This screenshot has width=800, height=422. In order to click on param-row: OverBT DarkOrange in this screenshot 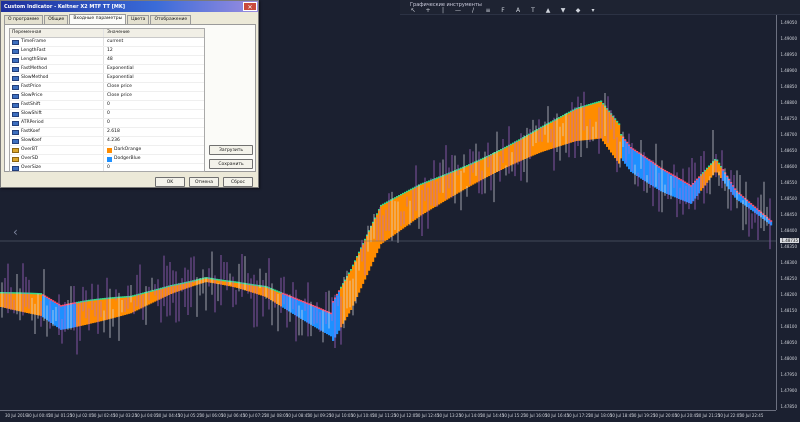, I will do `click(107, 150)`.